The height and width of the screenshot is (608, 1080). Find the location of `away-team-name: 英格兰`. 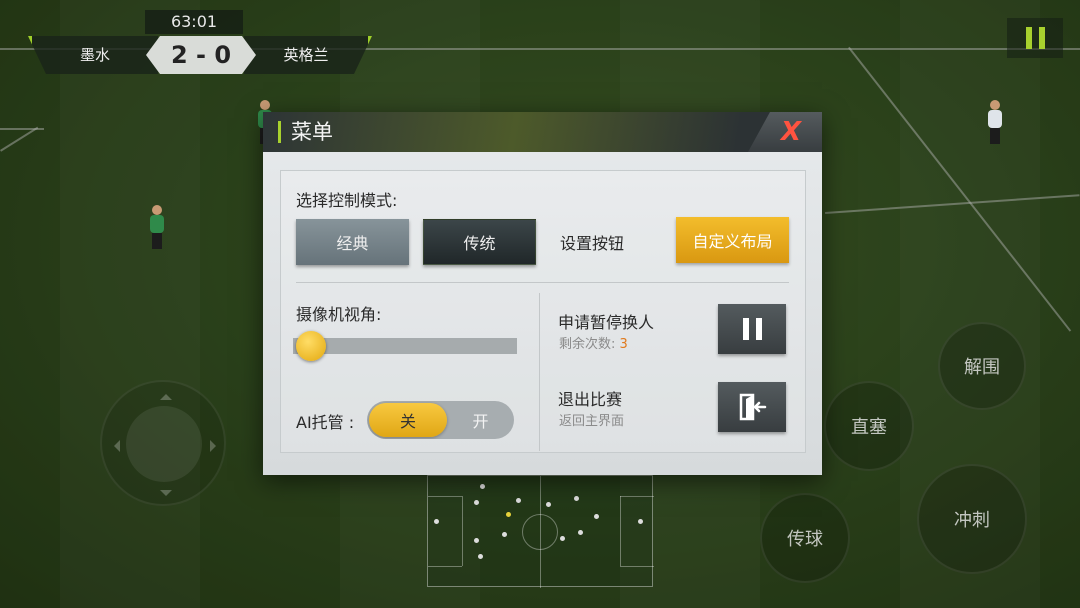

away-team-name: 英格兰 is located at coordinates (308, 55).